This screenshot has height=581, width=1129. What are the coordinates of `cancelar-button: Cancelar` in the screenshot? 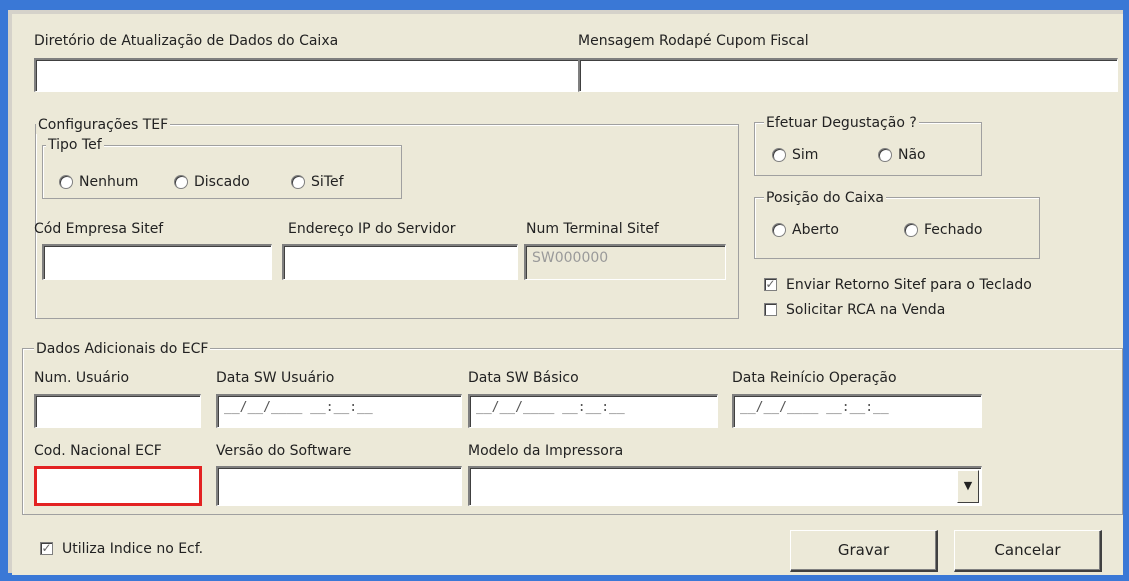 It's located at (1028, 551).